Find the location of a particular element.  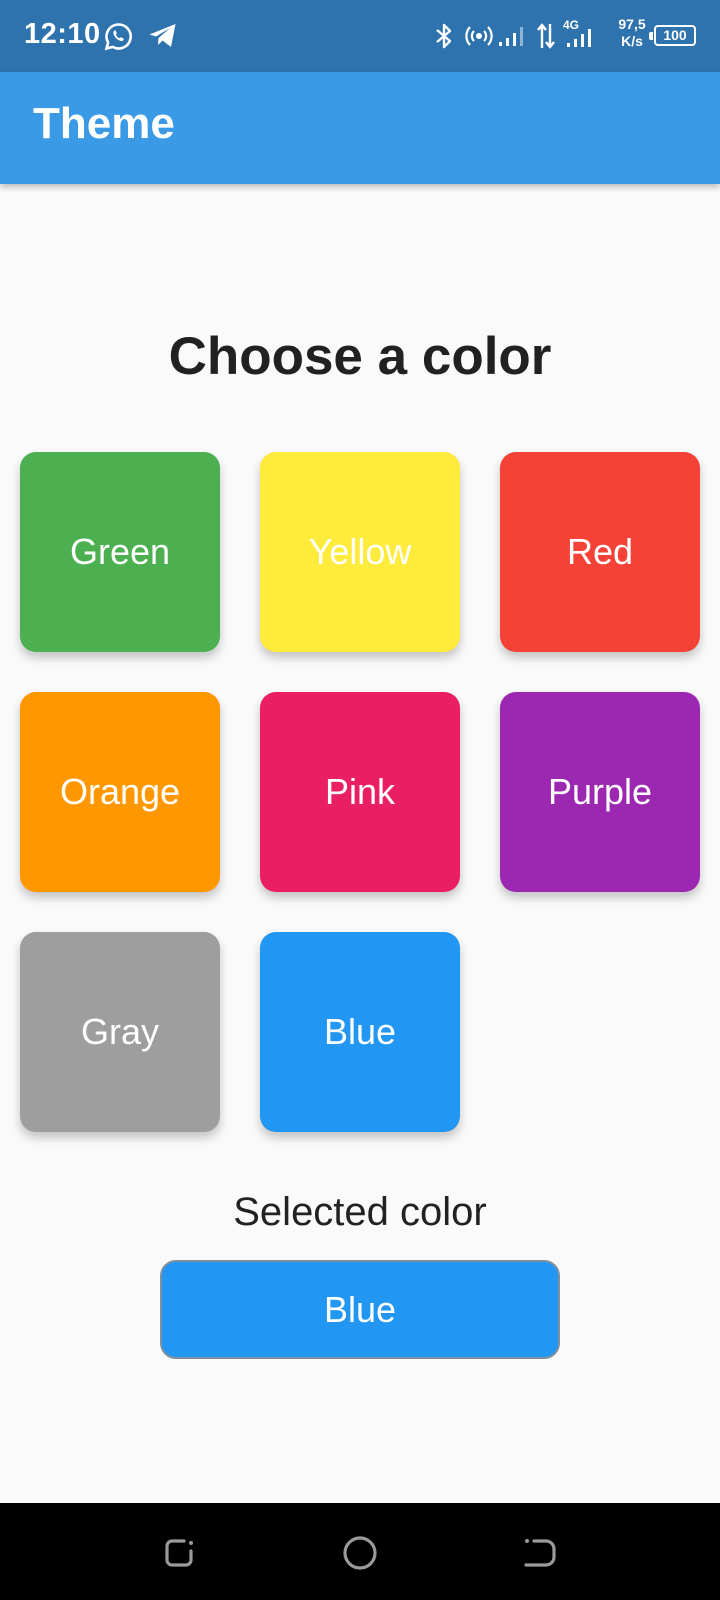

hotspot-icon is located at coordinates (479, 36).